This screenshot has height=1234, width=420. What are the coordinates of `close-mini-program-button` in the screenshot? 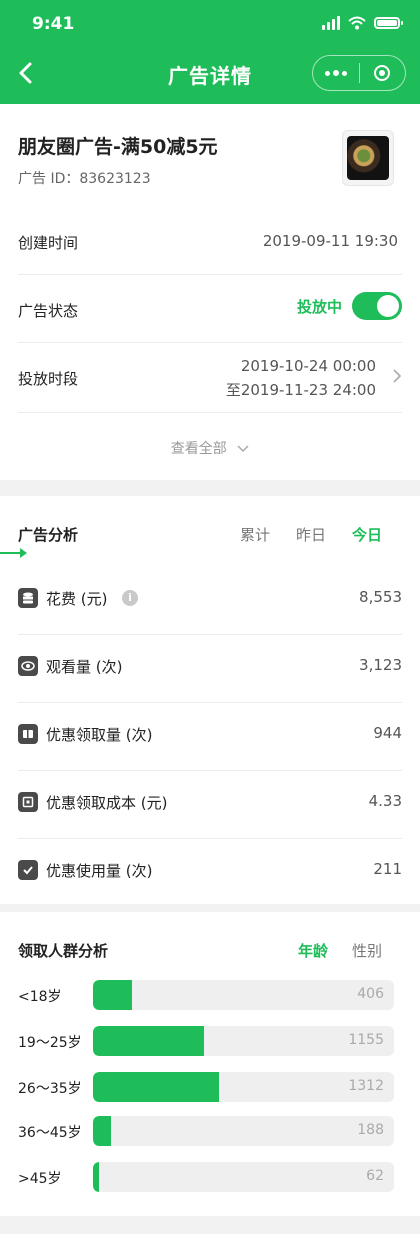 It's located at (383, 73).